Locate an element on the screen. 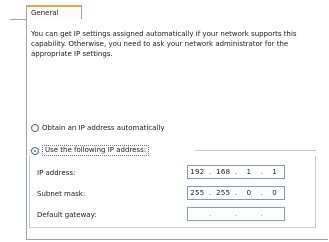  ip-address-row: IP address: 192. 168. 1. 1 is located at coordinates (174, 173).